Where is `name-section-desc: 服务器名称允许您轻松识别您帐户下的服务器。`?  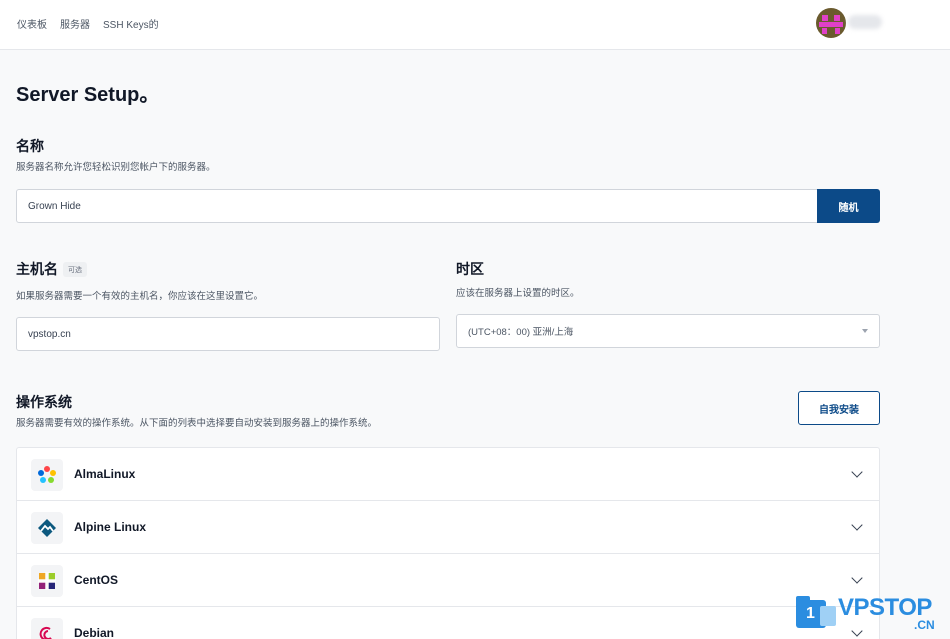 name-section-desc: 服务器名称允许您轻松识别您帐户下的服务器。 is located at coordinates (116, 167).